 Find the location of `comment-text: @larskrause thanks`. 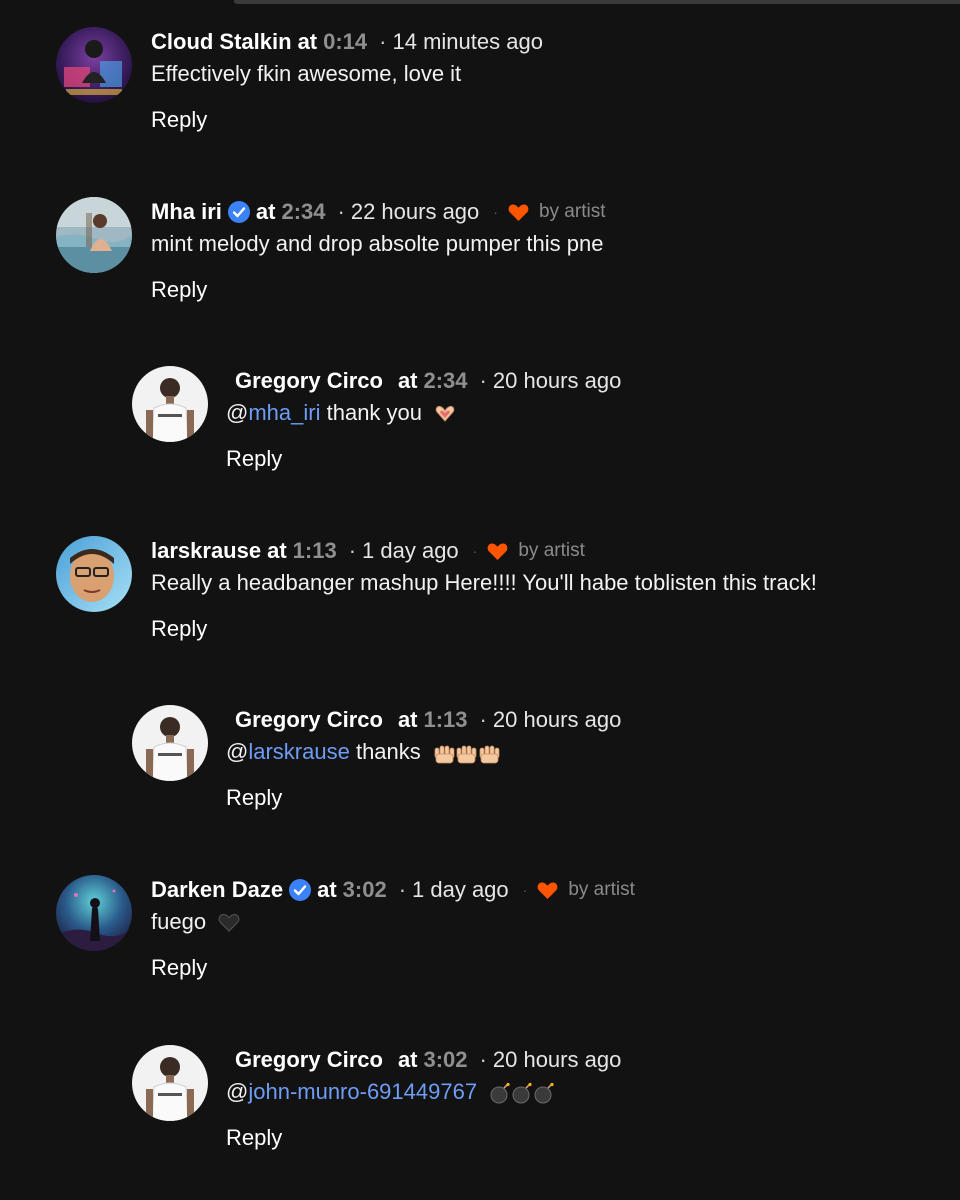

comment-text: @larskrause thanks is located at coordinates (363, 752).